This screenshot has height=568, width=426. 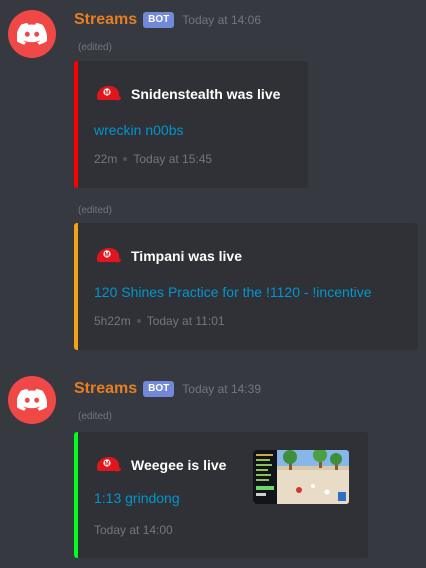 I want to click on embed-author: M Timpani was live, so click(x=168, y=256).